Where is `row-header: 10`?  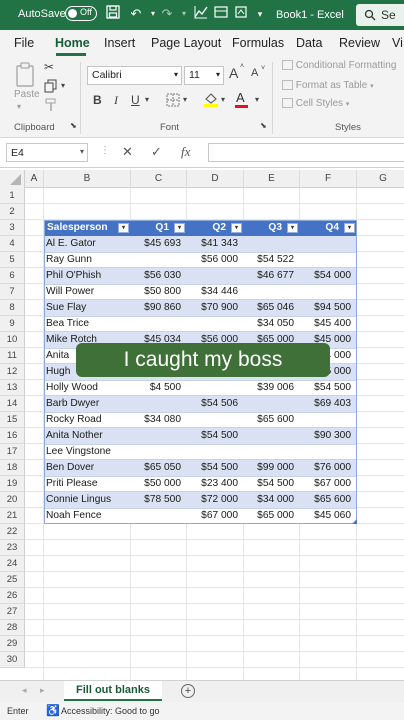 row-header: 10 is located at coordinates (12, 340).